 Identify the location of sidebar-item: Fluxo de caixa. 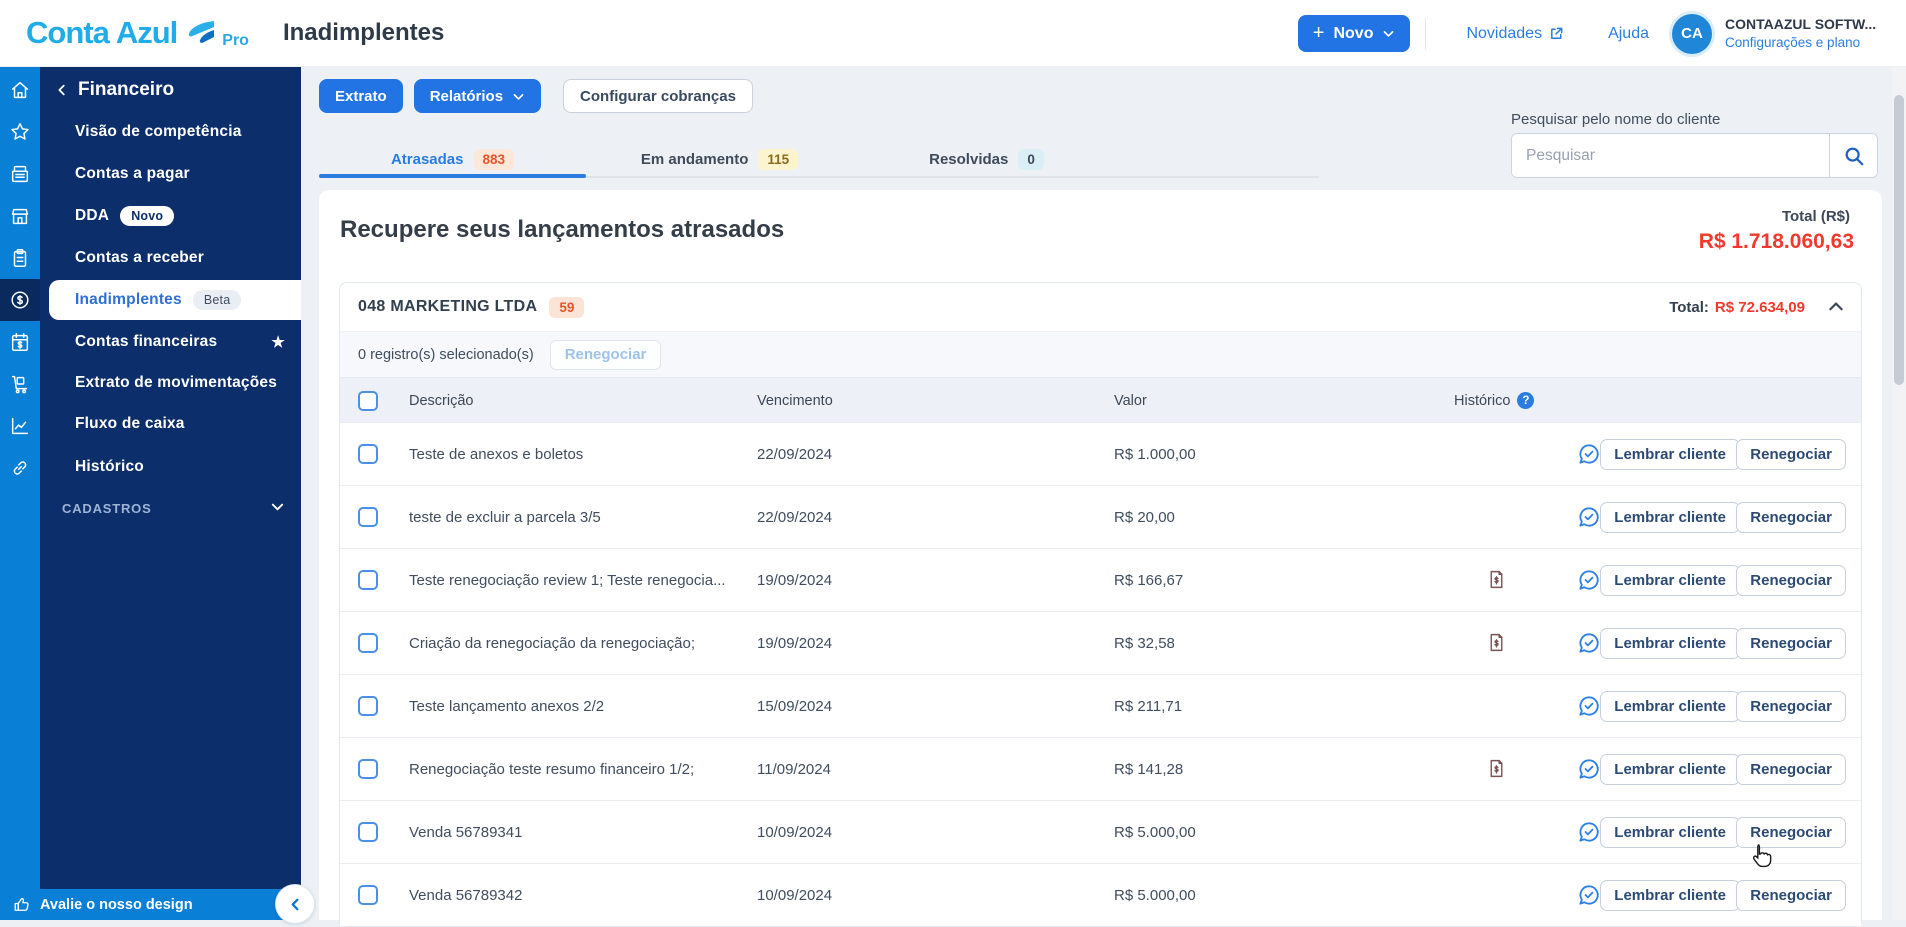
(188, 424).